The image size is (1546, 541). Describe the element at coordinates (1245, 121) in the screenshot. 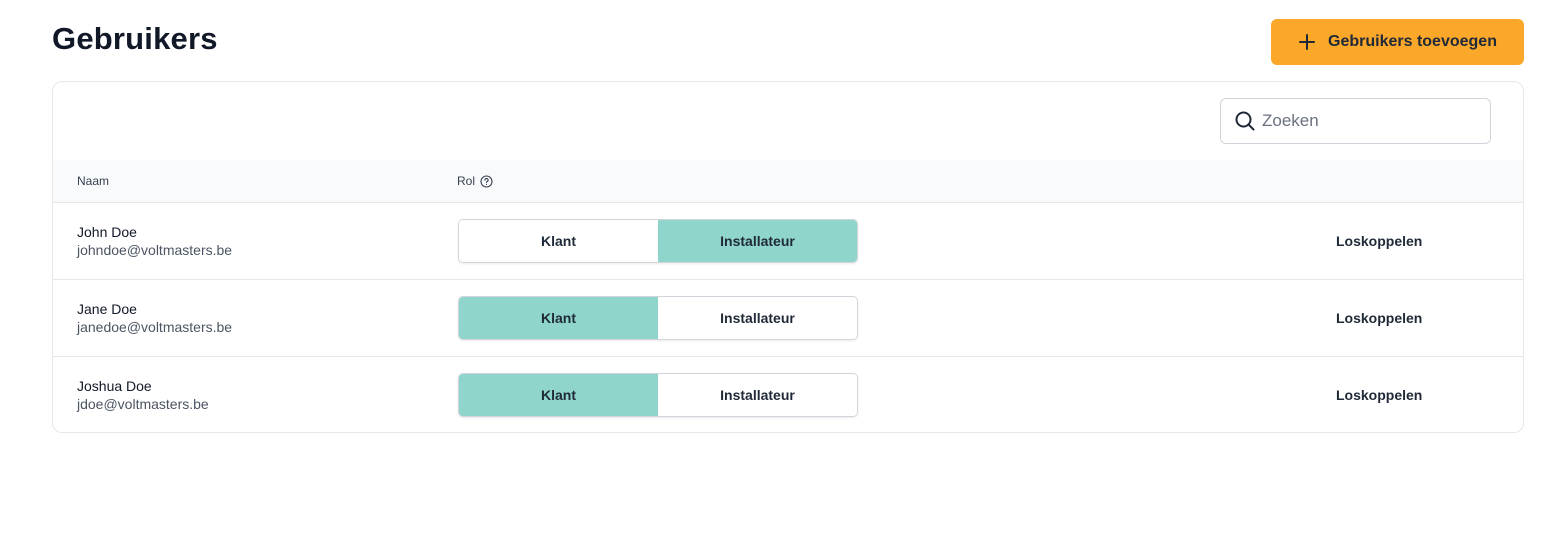

I see `search-icon` at that location.